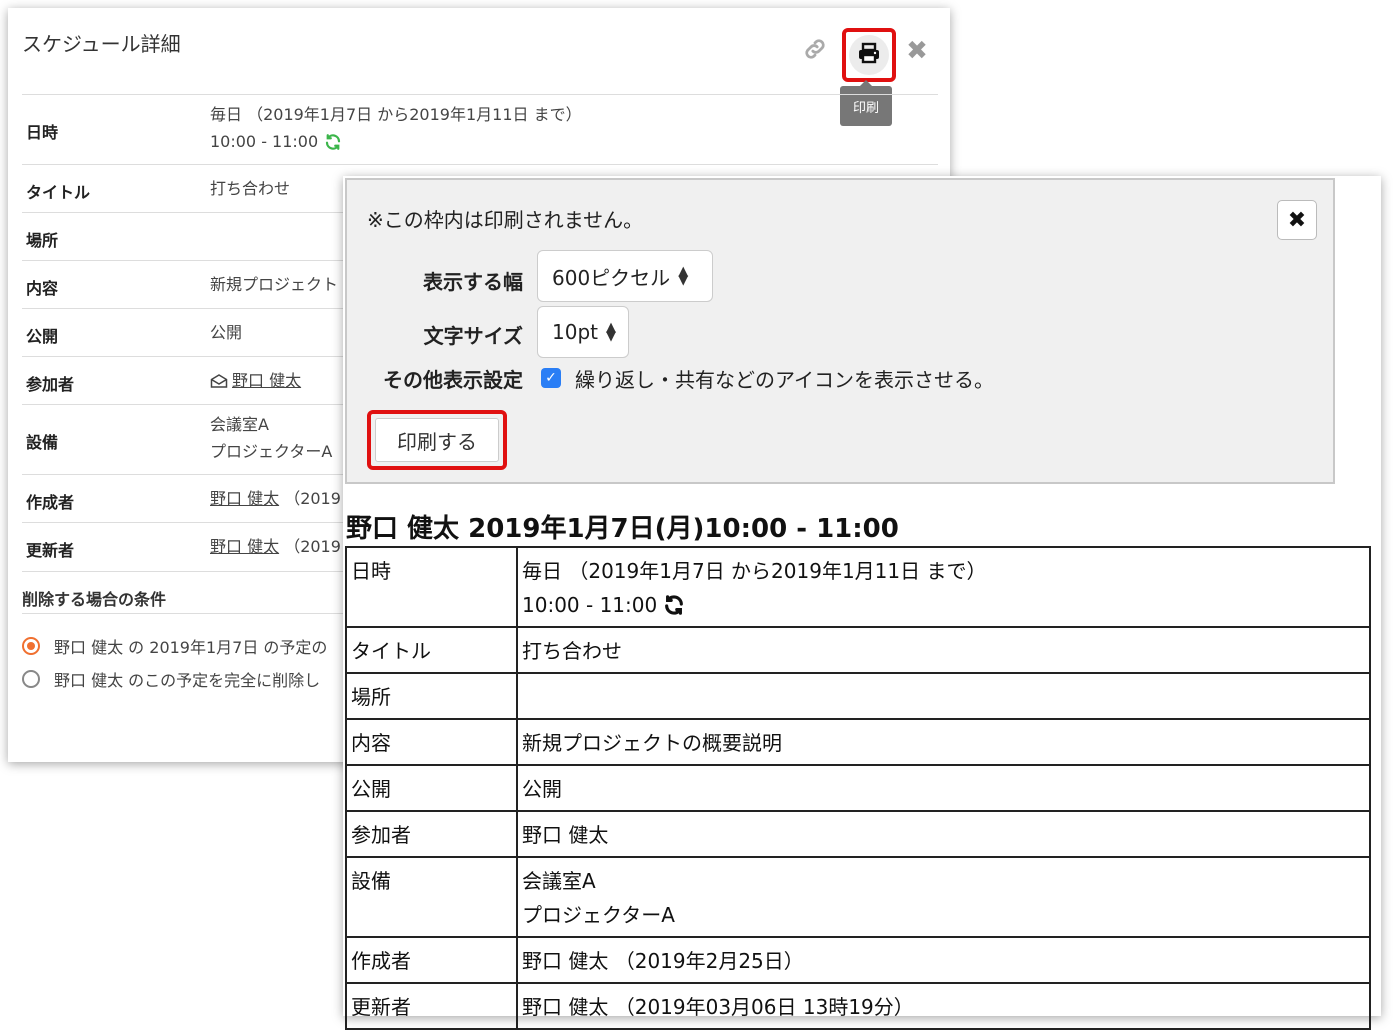  What do you see at coordinates (42, 442) in the screenshot?
I see `row-label: 設備` at bounding box center [42, 442].